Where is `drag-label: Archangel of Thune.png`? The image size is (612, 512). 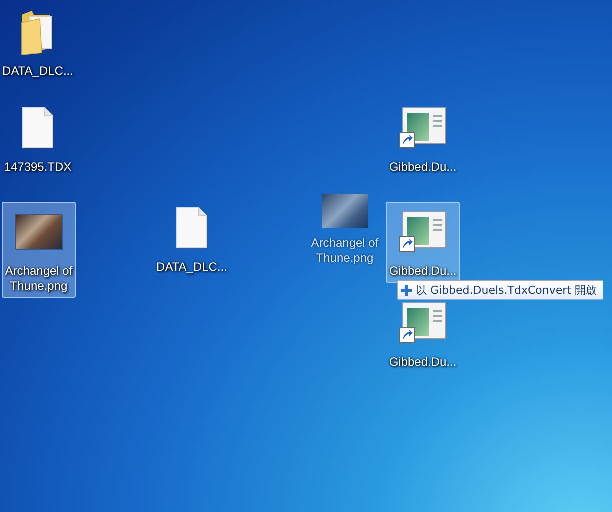
drag-label: Archangel of Thune.png is located at coordinates (345, 251).